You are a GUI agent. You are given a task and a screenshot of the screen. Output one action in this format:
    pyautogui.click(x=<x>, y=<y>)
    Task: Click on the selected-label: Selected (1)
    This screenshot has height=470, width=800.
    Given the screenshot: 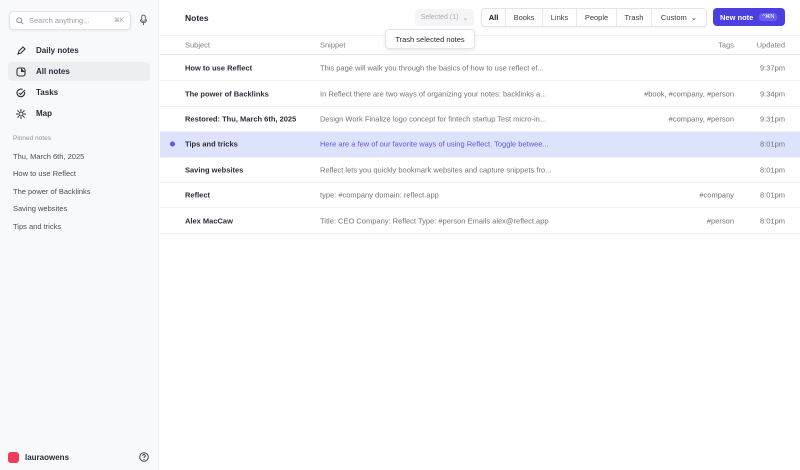 What is the action you would take?
    pyautogui.click(x=439, y=17)
    